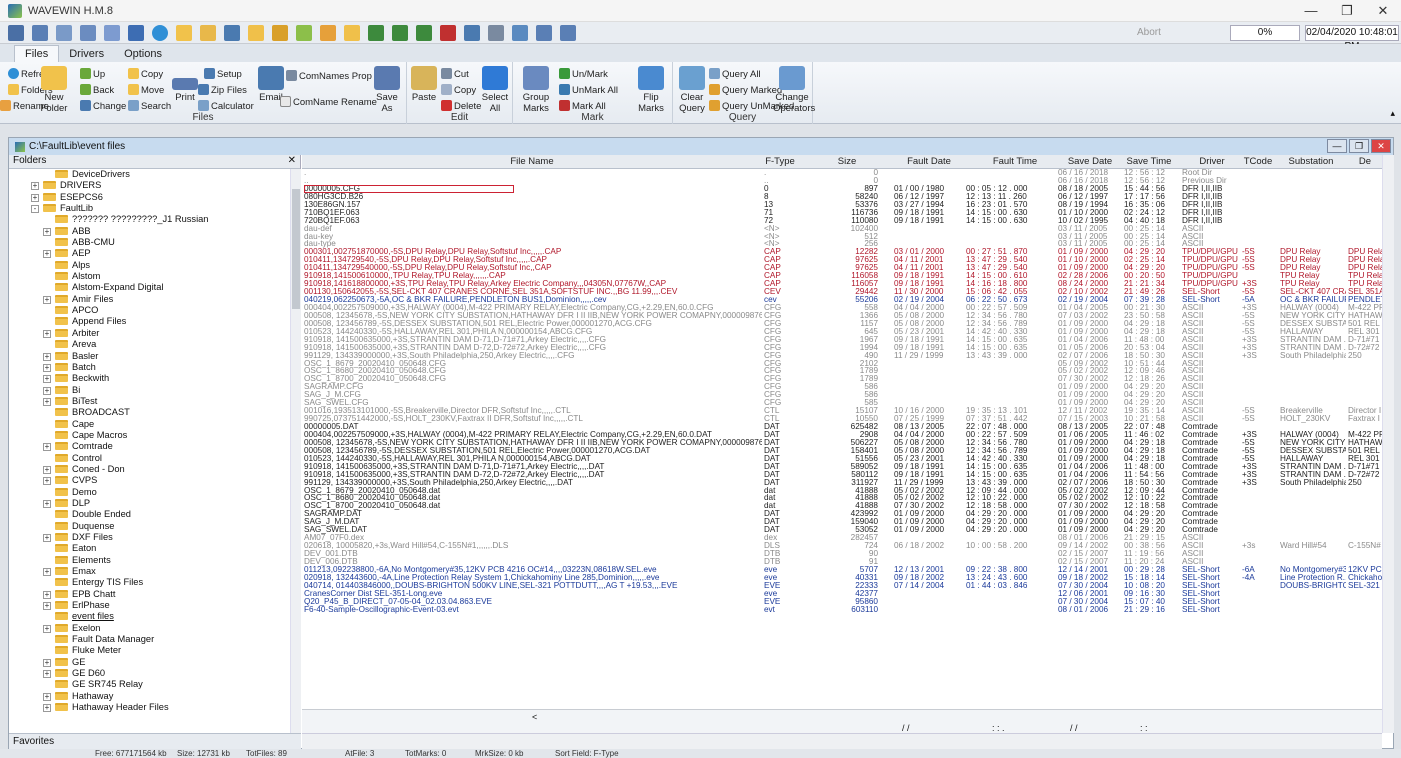 Image resolution: width=1401 pixels, height=758 pixels. I want to click on folder-tree-item: + Exelon, so click(149, 628).